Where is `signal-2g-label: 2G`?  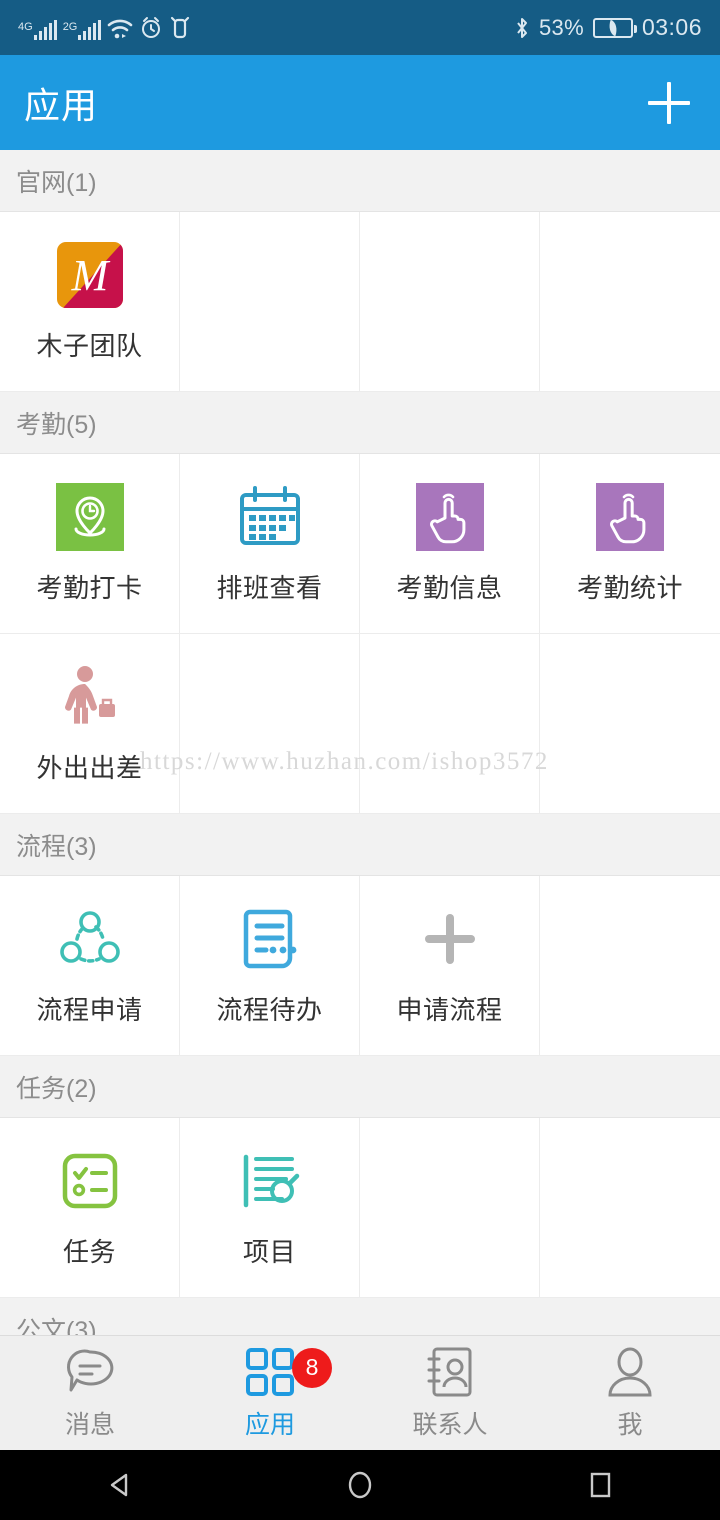
signal-2g-label: 2G is located at coordinates (70, 26).